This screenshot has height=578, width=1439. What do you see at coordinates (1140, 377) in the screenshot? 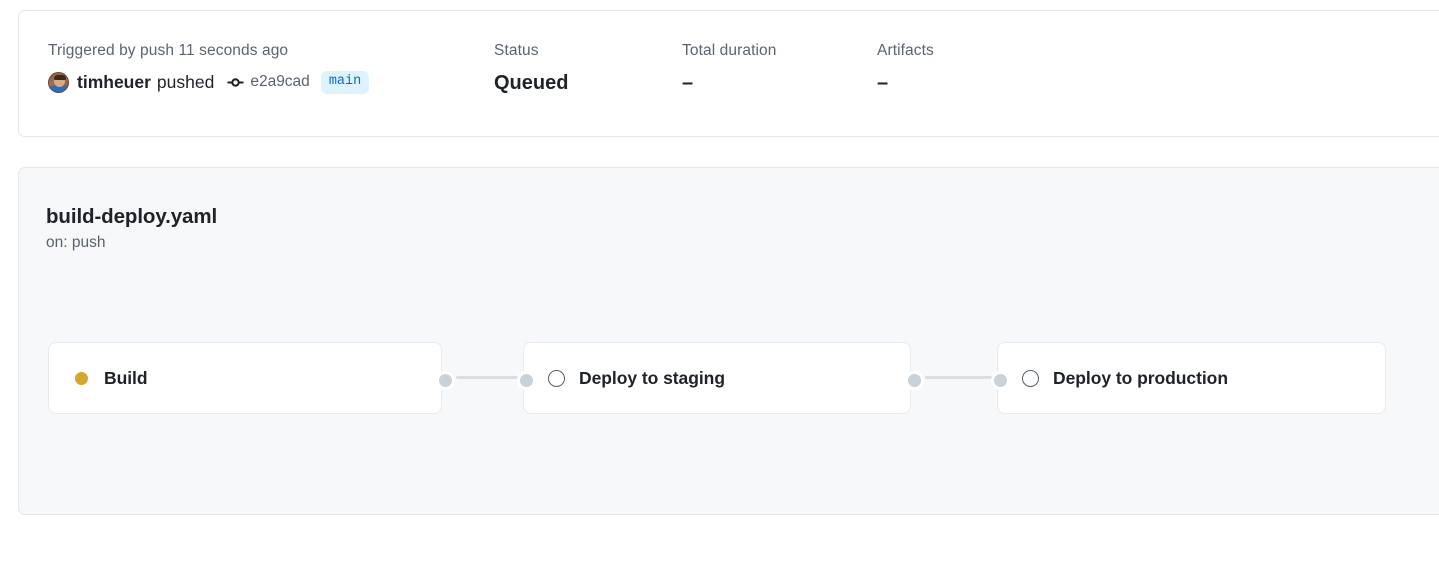
I see `job-label-deploy-to-production: Deploy to production` at bounding box center [1140, 377].